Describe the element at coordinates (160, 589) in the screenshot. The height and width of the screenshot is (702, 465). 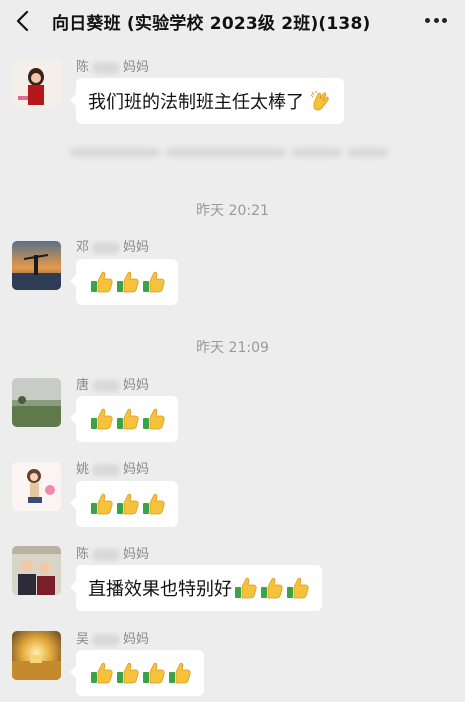
I see `message-text: 直播效果也特别好` at that location.